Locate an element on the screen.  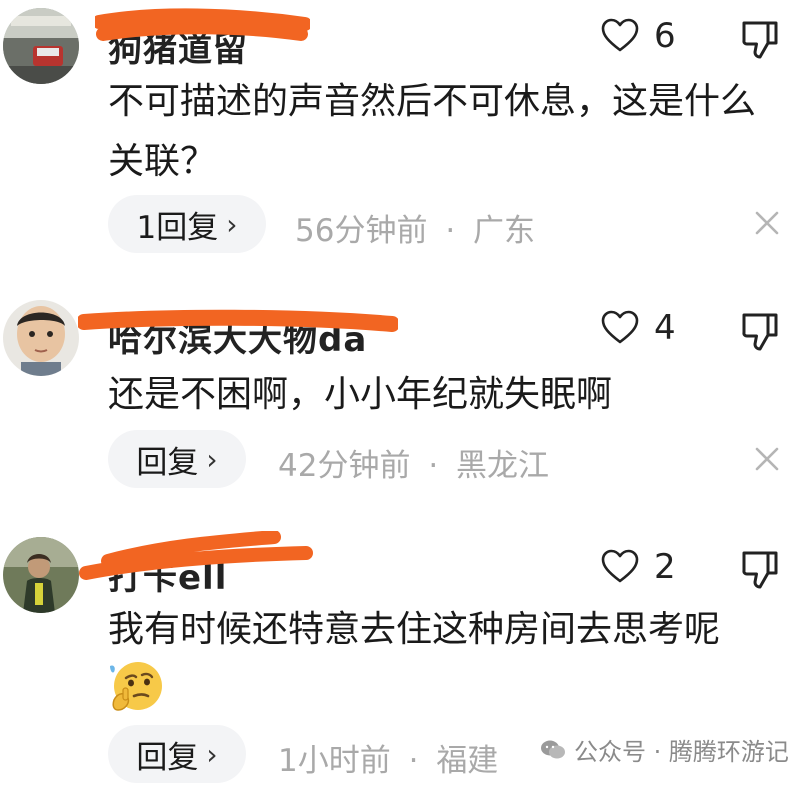
avatar-photo-outdoor is located at coordinates (41, 575).